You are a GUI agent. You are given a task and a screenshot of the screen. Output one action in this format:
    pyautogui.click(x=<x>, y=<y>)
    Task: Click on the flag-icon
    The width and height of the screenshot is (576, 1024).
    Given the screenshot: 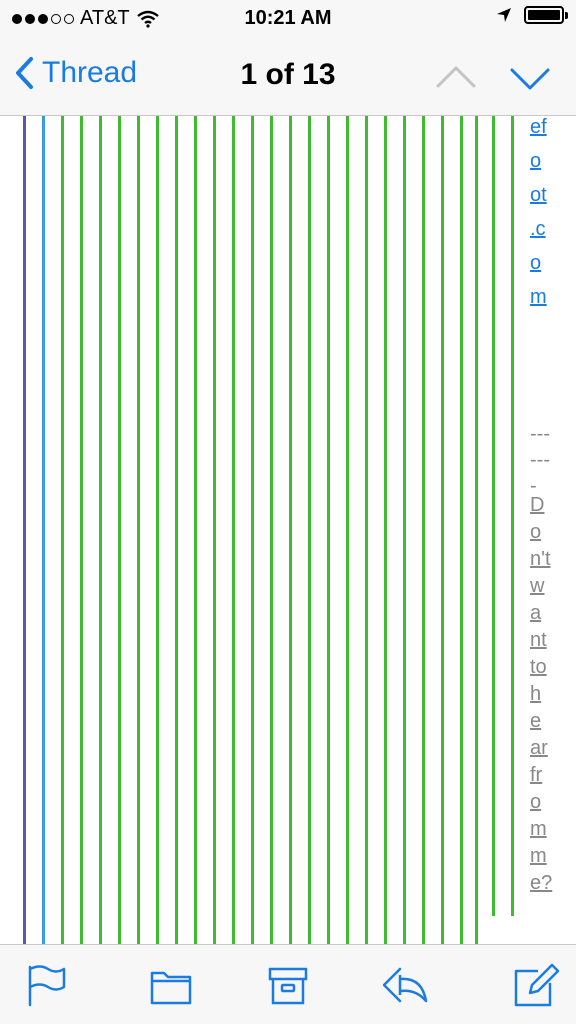 What is the action you would take?
    pyautogui.click(x=48, y=985)
    